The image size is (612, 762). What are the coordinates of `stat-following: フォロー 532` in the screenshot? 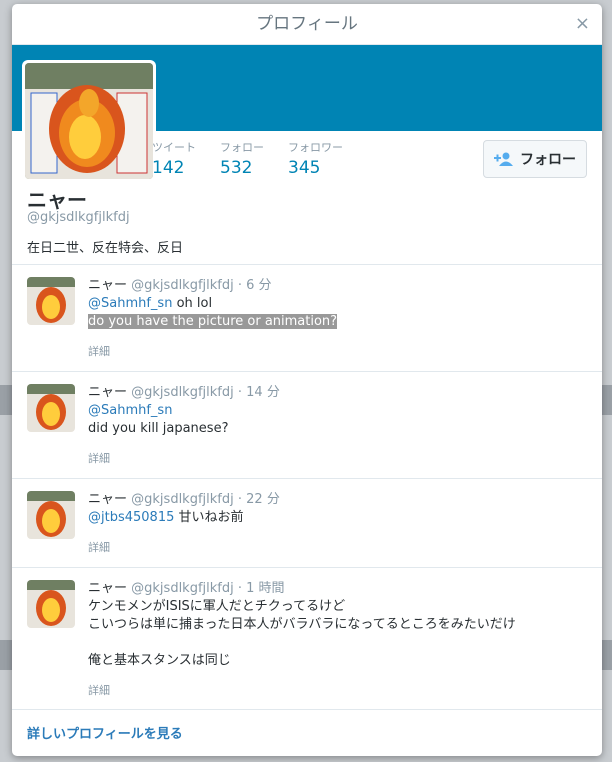 It's located at (242, 158).